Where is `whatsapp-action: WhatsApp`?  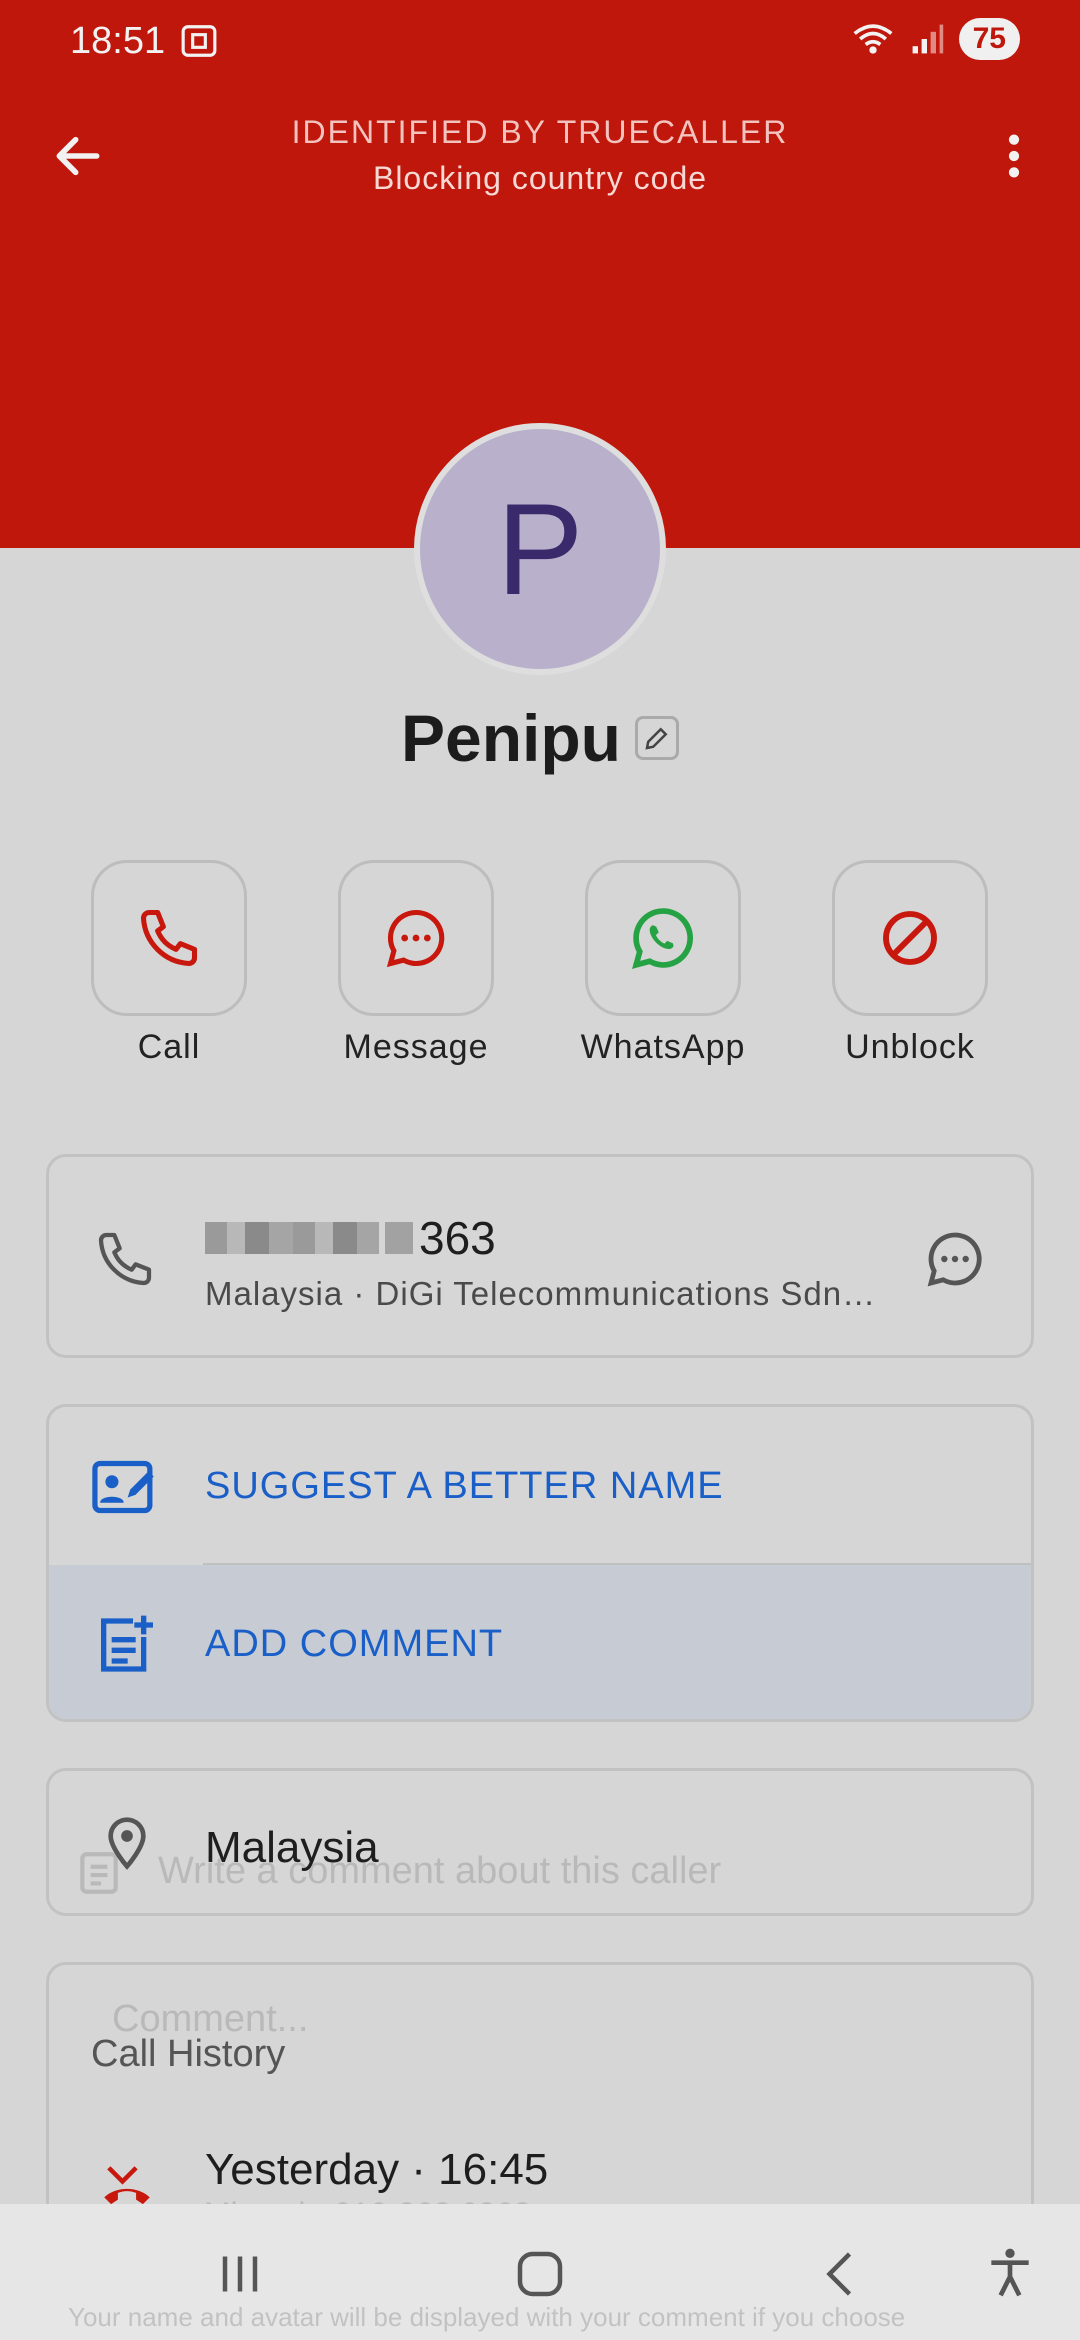
whatsapp-action: WhatsApp is located at coordinates (662, 963).